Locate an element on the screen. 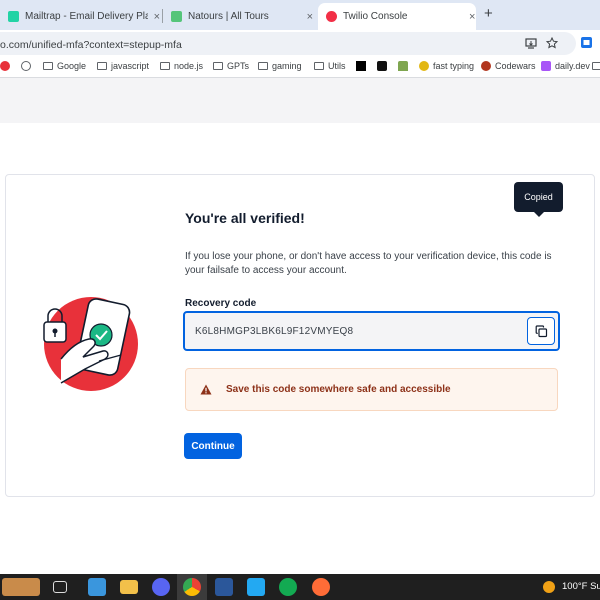  bookmark-label: Utils is located at coordinates (337, 66).